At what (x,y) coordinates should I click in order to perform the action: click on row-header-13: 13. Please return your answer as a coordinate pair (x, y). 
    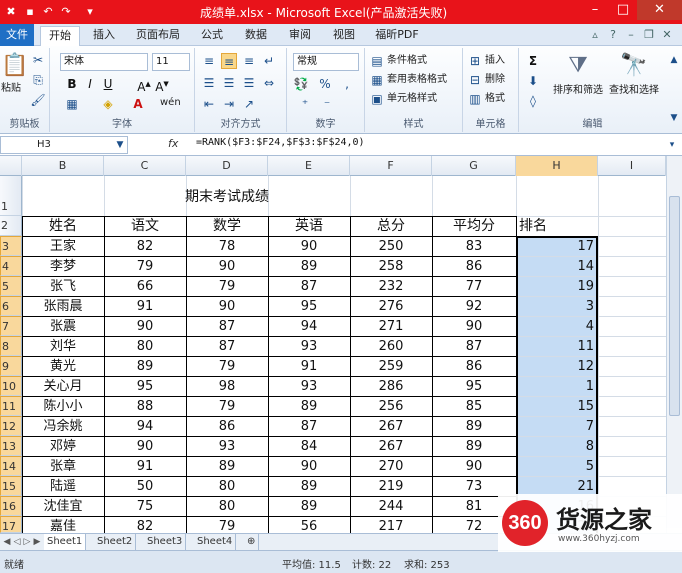
    Looking at the image, I should click on (11, 446).